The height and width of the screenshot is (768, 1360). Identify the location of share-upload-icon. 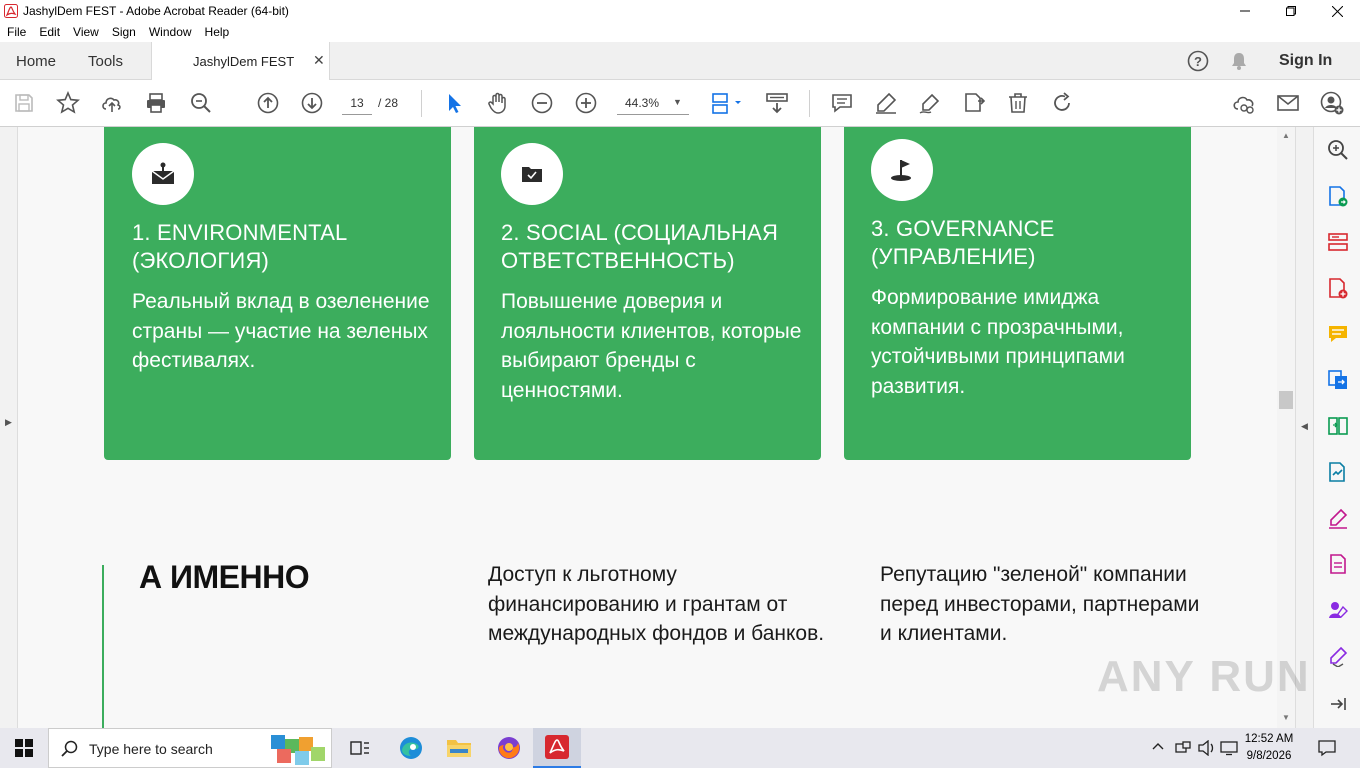
(112, 103).